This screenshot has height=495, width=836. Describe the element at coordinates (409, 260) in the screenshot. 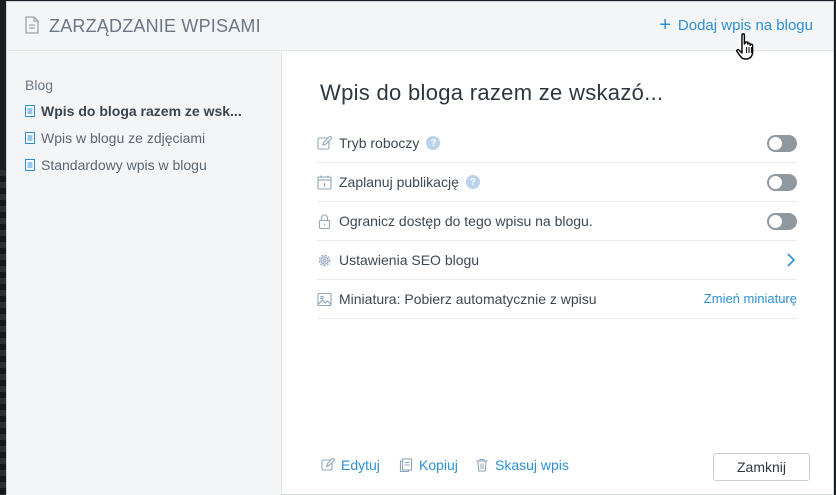

I see `seo-settings-label: Ustawienia SEO blogu` at that location.